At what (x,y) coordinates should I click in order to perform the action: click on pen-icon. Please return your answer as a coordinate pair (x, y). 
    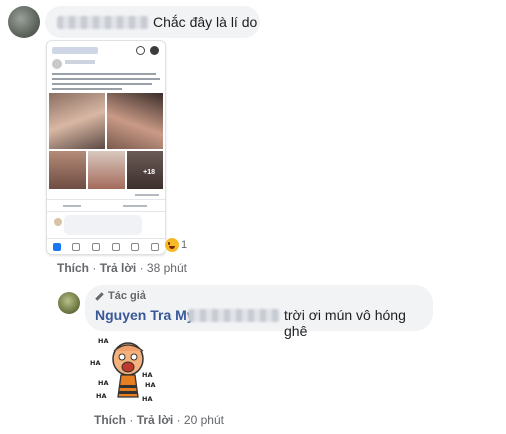
    Looking at the image, I should click on (99, 296).